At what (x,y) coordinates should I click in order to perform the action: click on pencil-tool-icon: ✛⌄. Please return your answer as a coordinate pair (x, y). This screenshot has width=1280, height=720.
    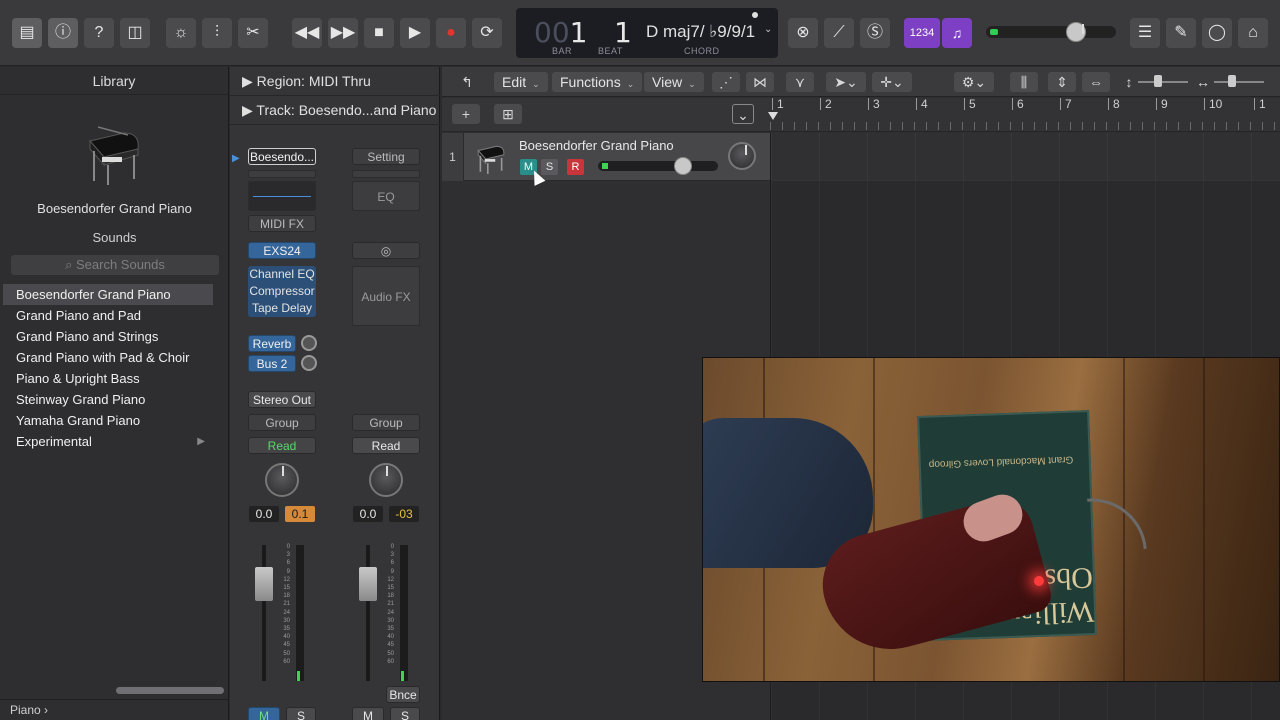
    Looking at the image, I should click on (892, 82).